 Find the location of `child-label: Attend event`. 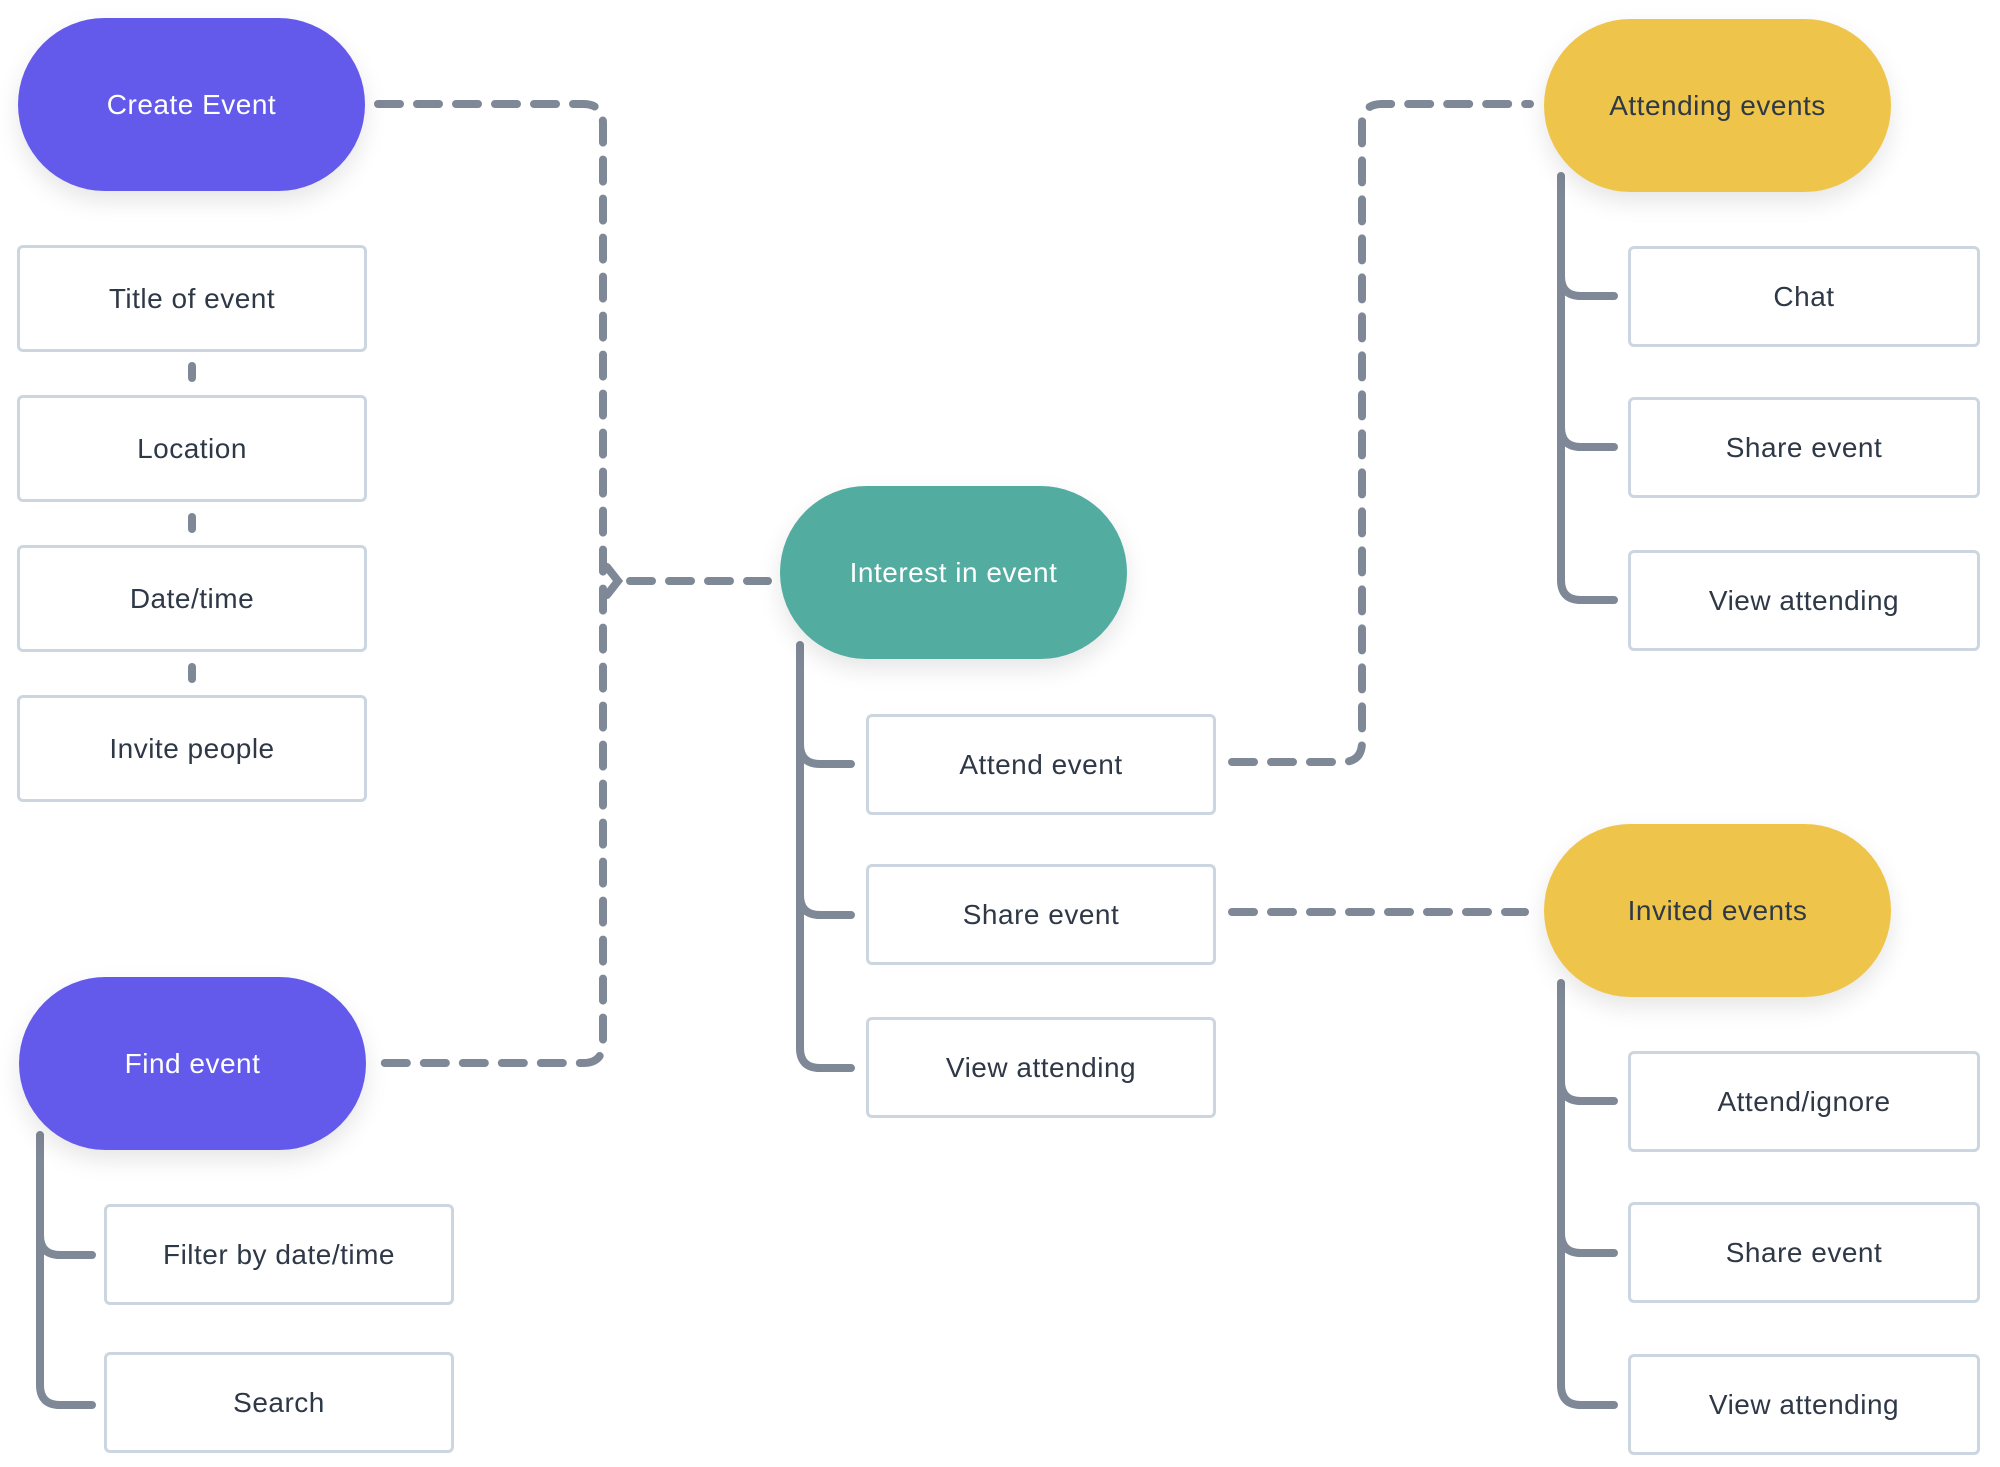

child-label: Attend event is located at coordinates (1041, 764).